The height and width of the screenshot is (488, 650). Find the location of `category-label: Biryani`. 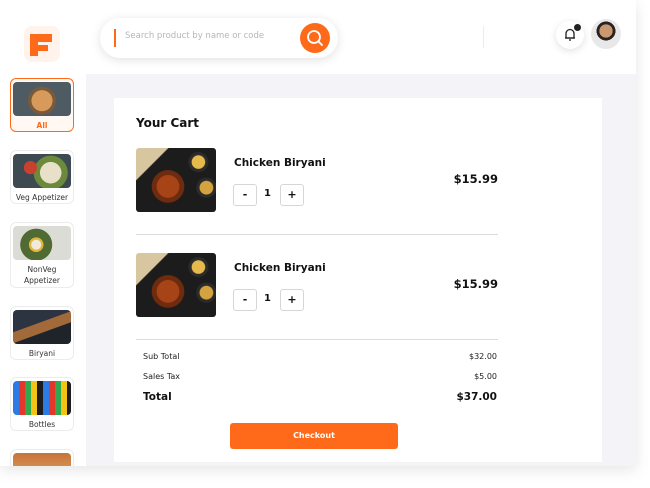

category-label: Biryani is located at coordinates (42, 353).